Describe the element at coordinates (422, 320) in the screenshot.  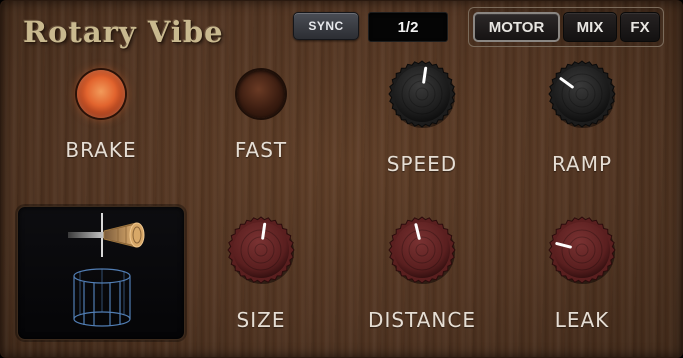
I see `distance-label: DISTANCE` at that location.